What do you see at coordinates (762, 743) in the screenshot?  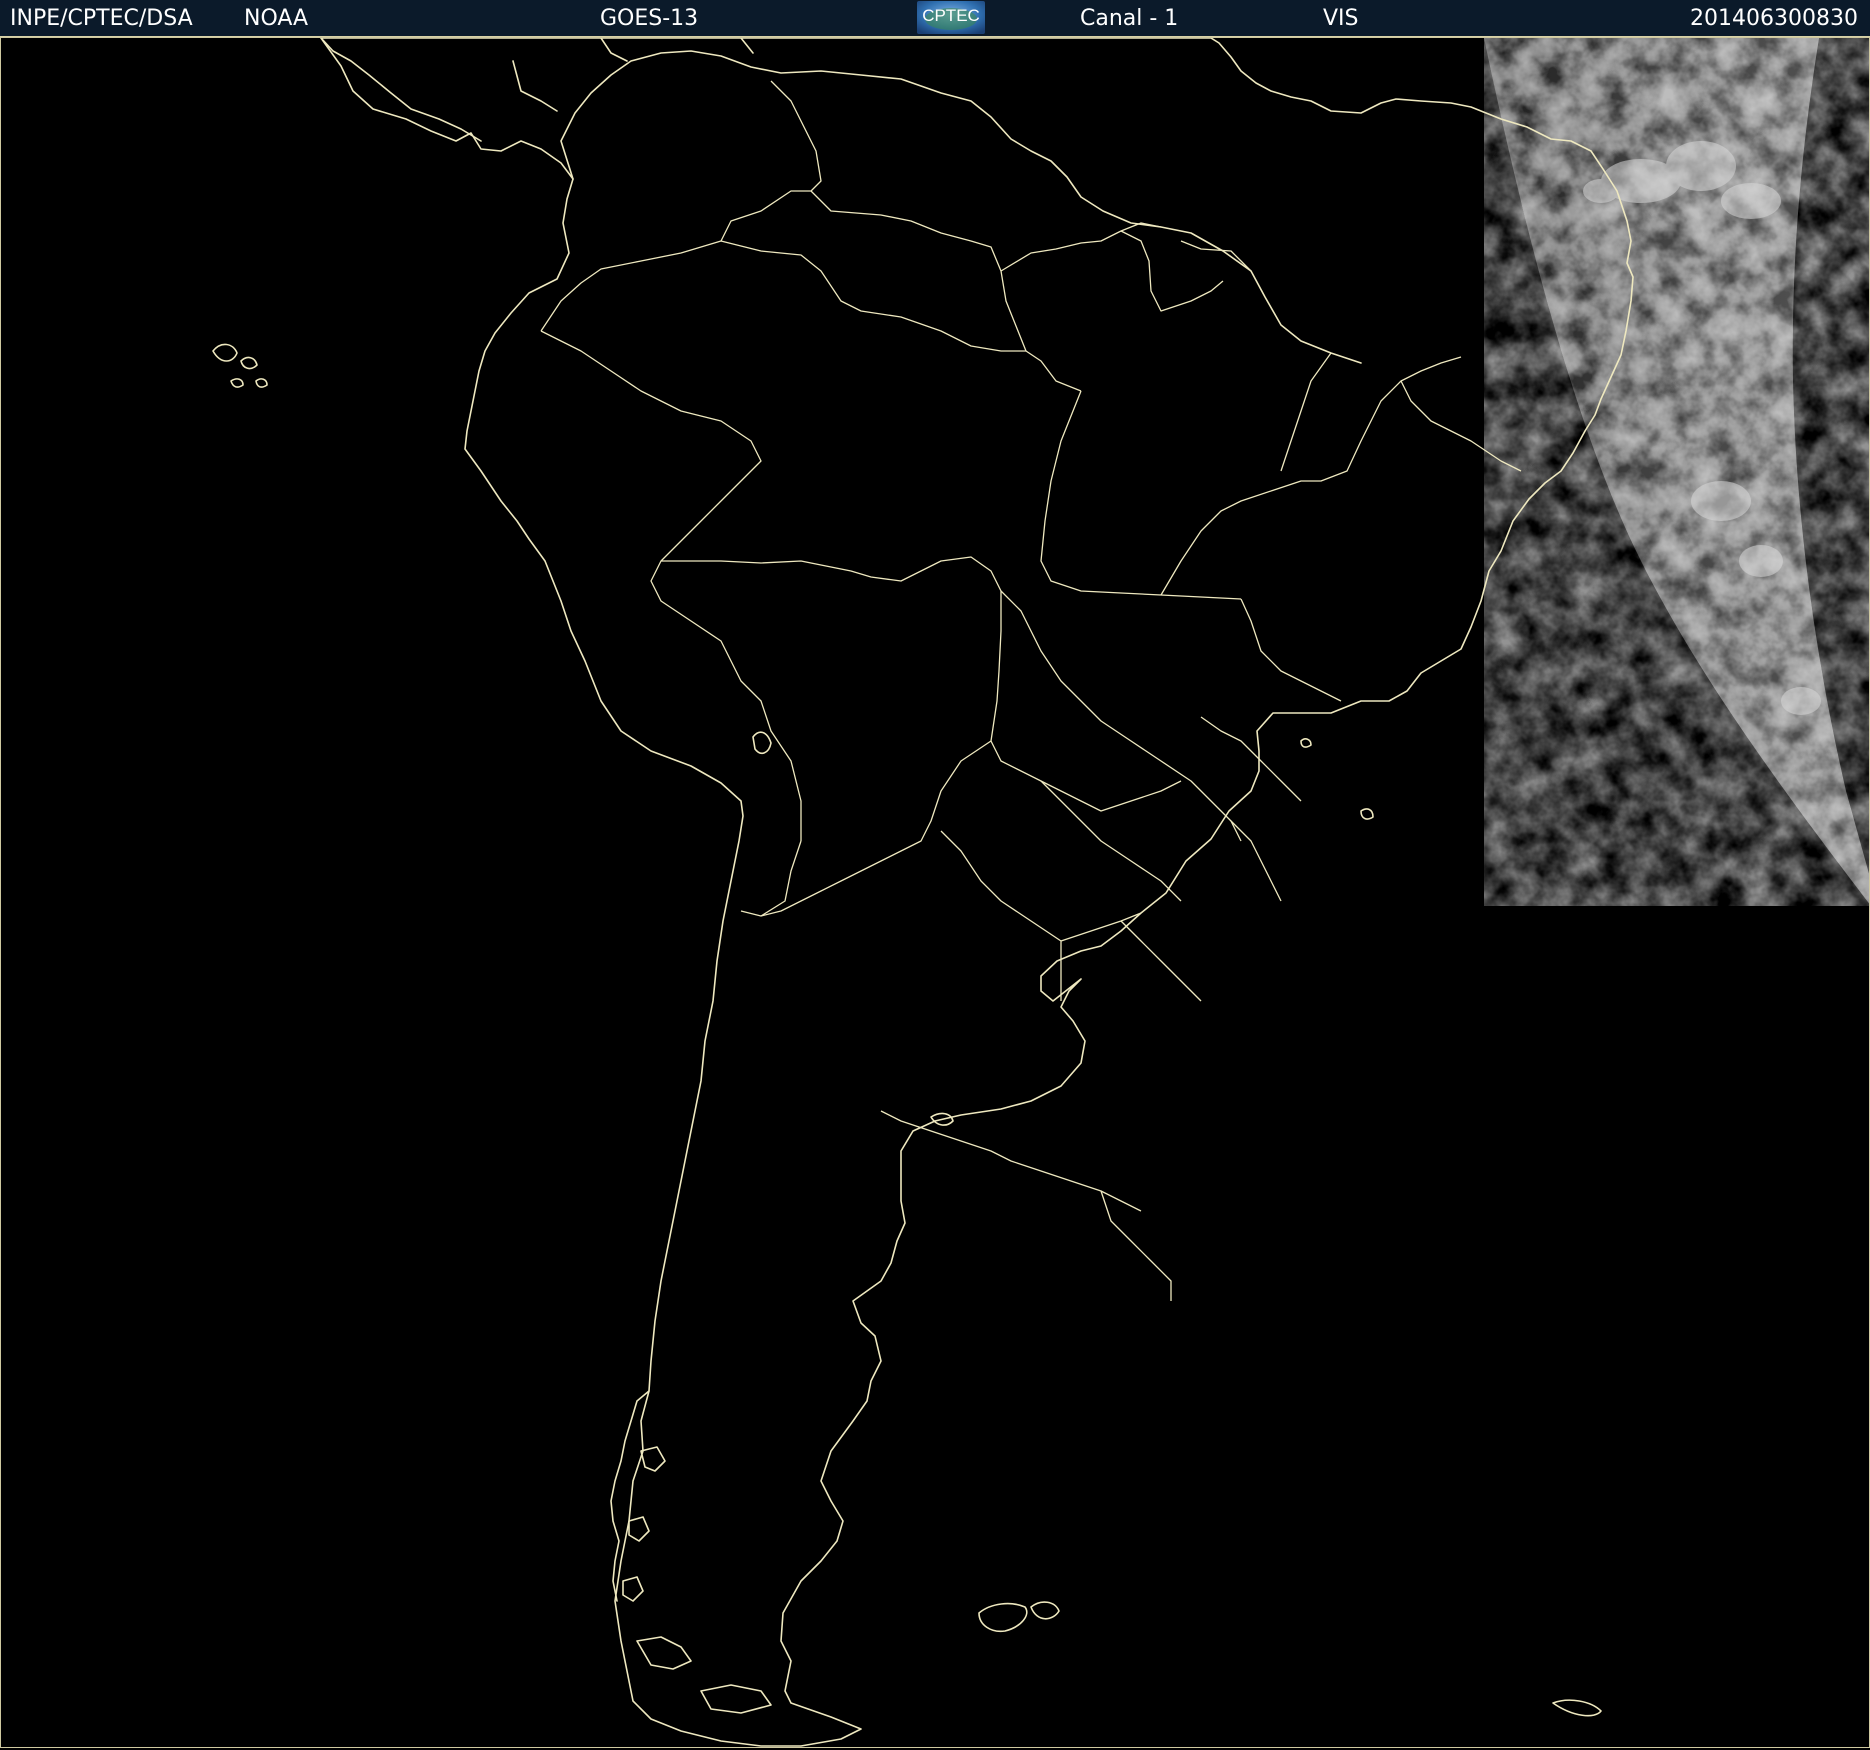 I see `lake-titicaca` at bounding box center [762, 743].